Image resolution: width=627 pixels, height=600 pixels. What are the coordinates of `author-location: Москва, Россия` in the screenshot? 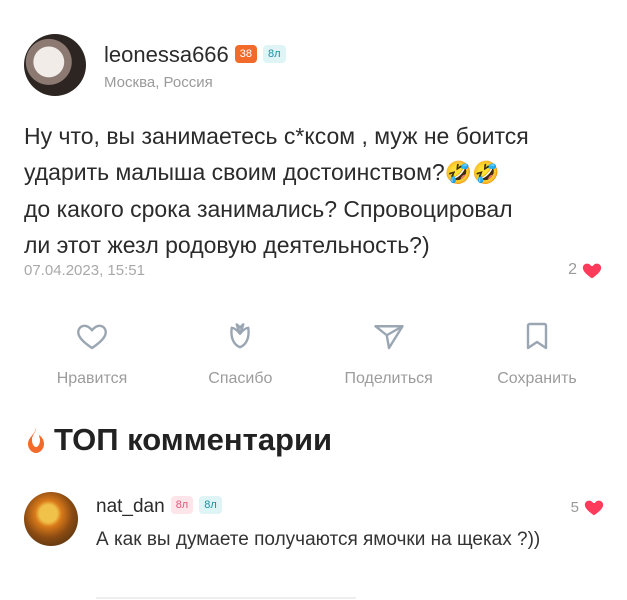 It's located at (158, 82).